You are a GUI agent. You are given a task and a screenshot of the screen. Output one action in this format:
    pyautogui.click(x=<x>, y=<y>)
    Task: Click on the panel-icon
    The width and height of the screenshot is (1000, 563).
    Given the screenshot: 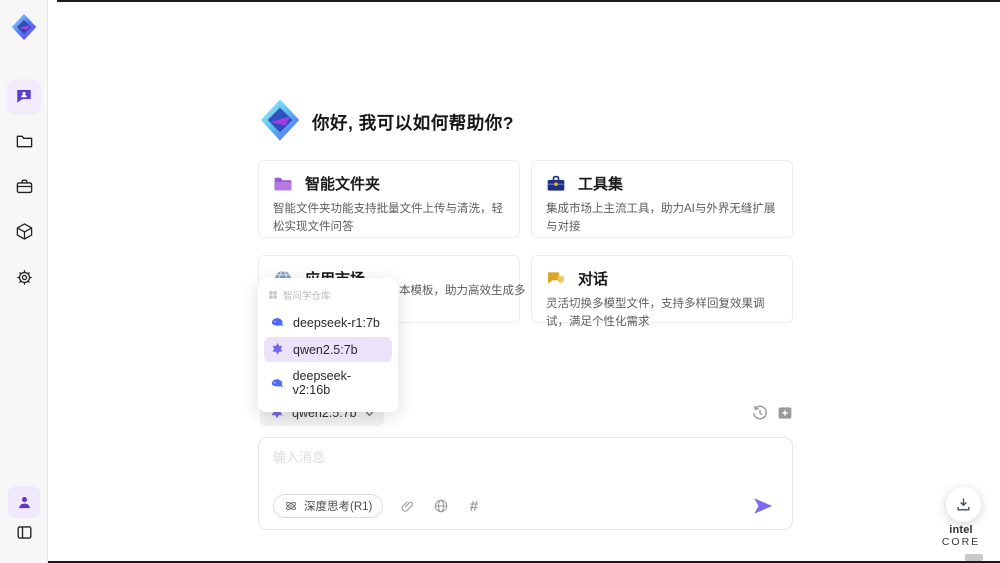 What is the action you would take?
    pyautogui.click(x=24, y=532)
    